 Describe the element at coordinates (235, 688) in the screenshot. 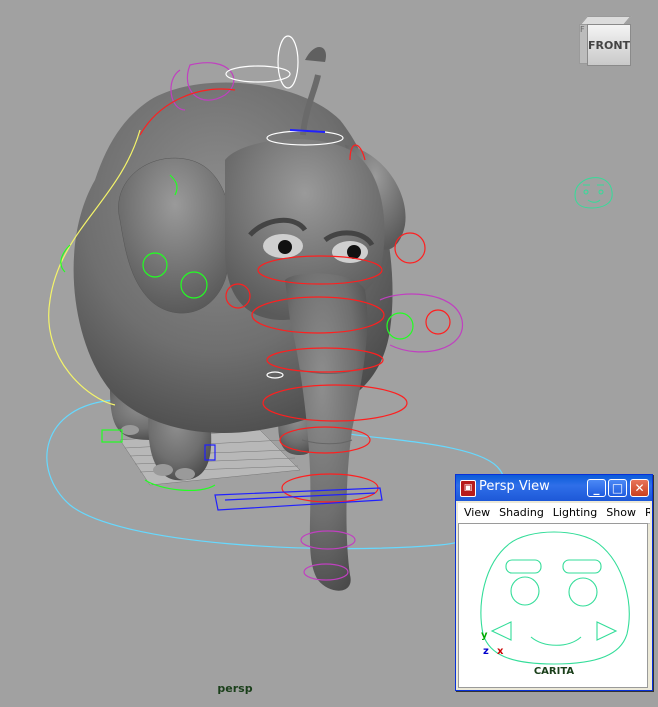

I see `camera-name-label: persp` at that location.